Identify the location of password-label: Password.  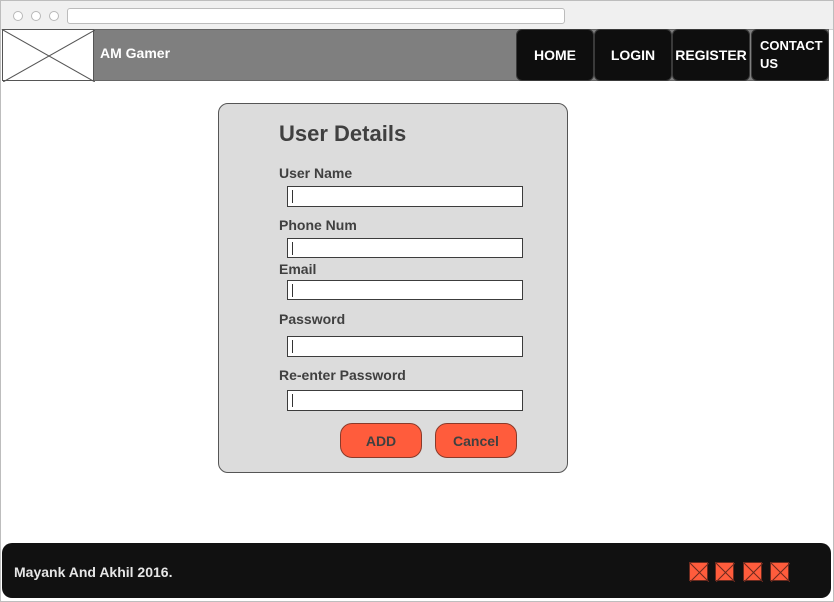
(312, 319).